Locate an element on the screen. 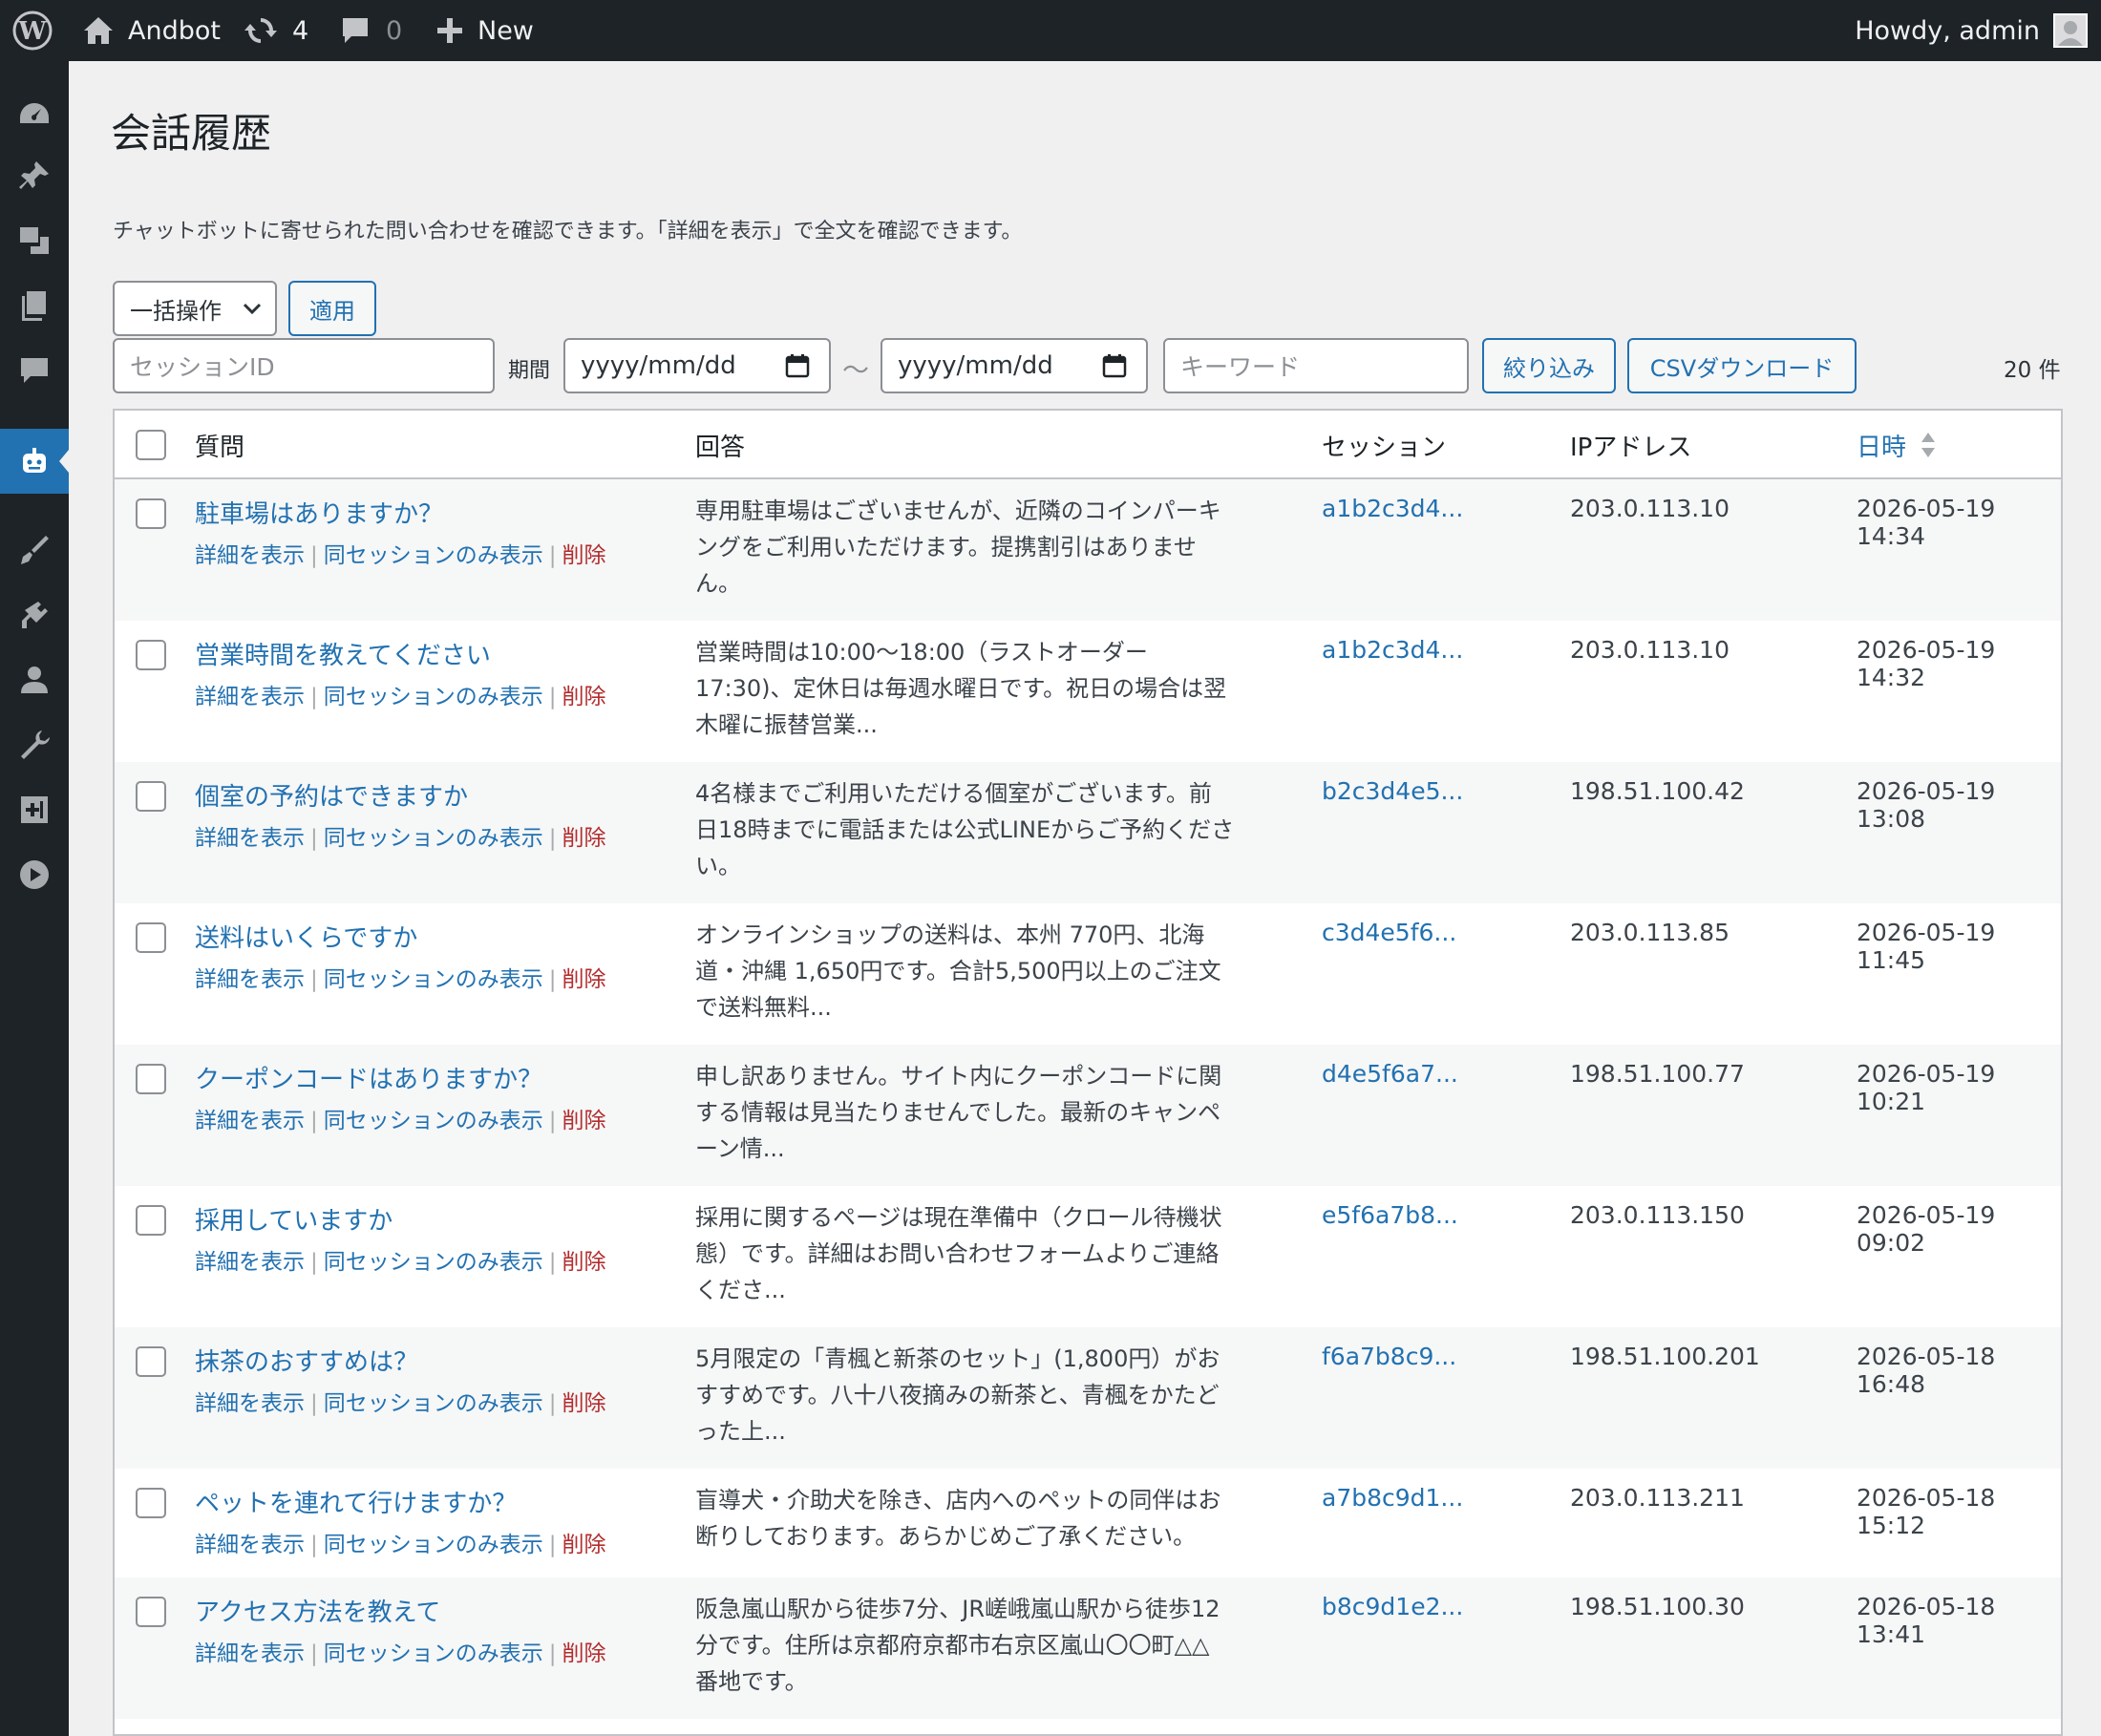  comments-link: 0 is located at coordinates (371, 30).